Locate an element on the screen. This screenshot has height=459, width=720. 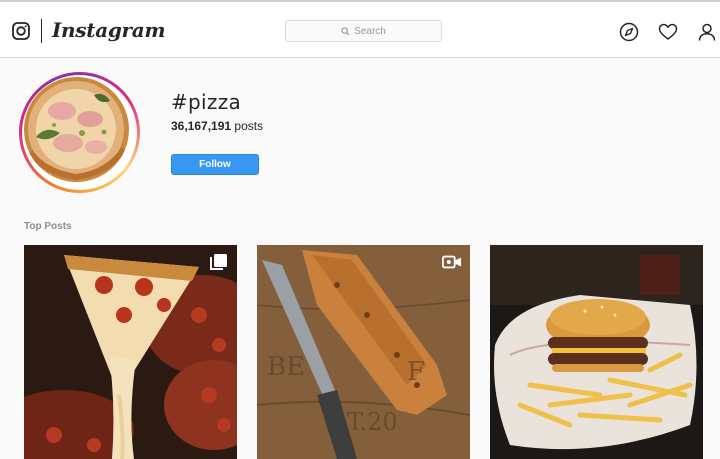
post-count: 36,167,191 posts is located at coordinates (217, 126).